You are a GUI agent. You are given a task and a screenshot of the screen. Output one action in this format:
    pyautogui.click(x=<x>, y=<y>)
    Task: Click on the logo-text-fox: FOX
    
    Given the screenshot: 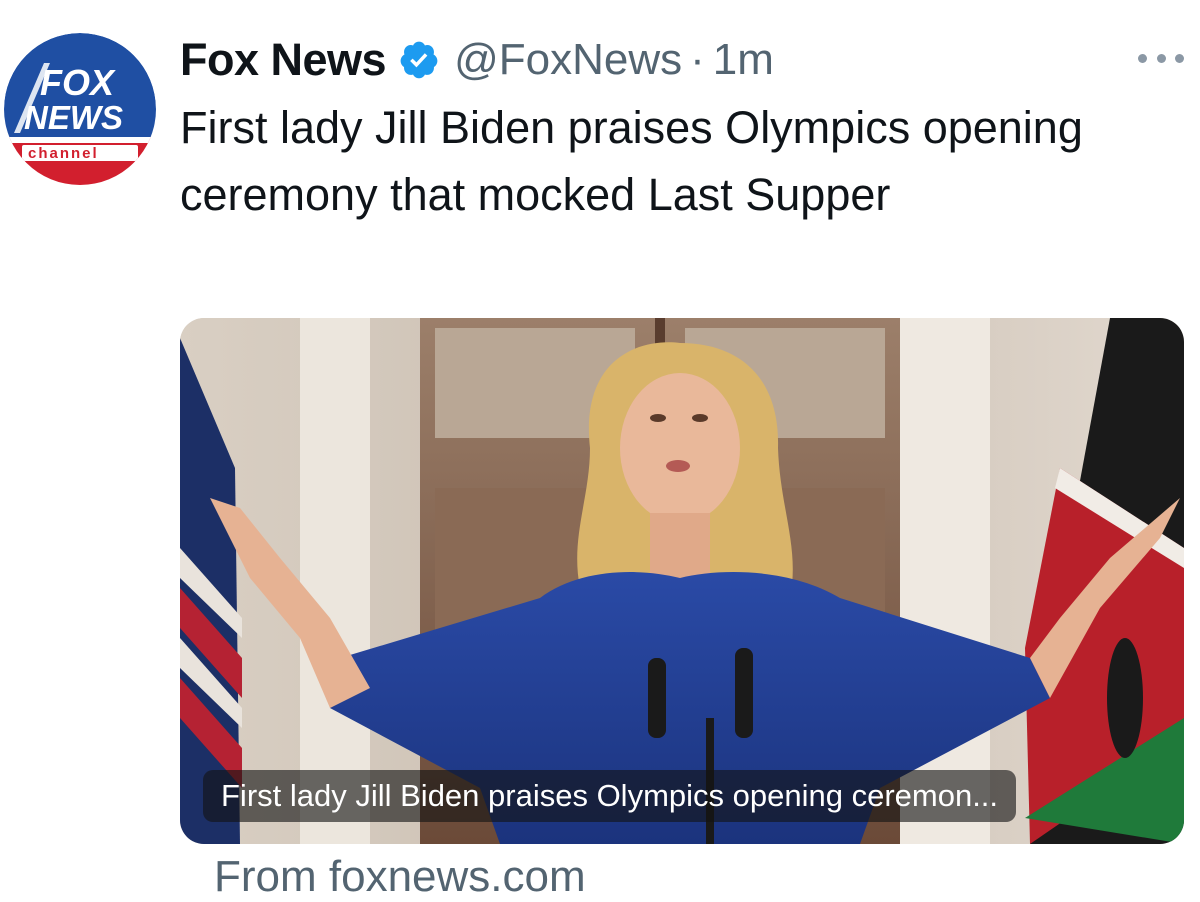 What is the action you would take?
    pyautogui.click(x=78, y=82)
    